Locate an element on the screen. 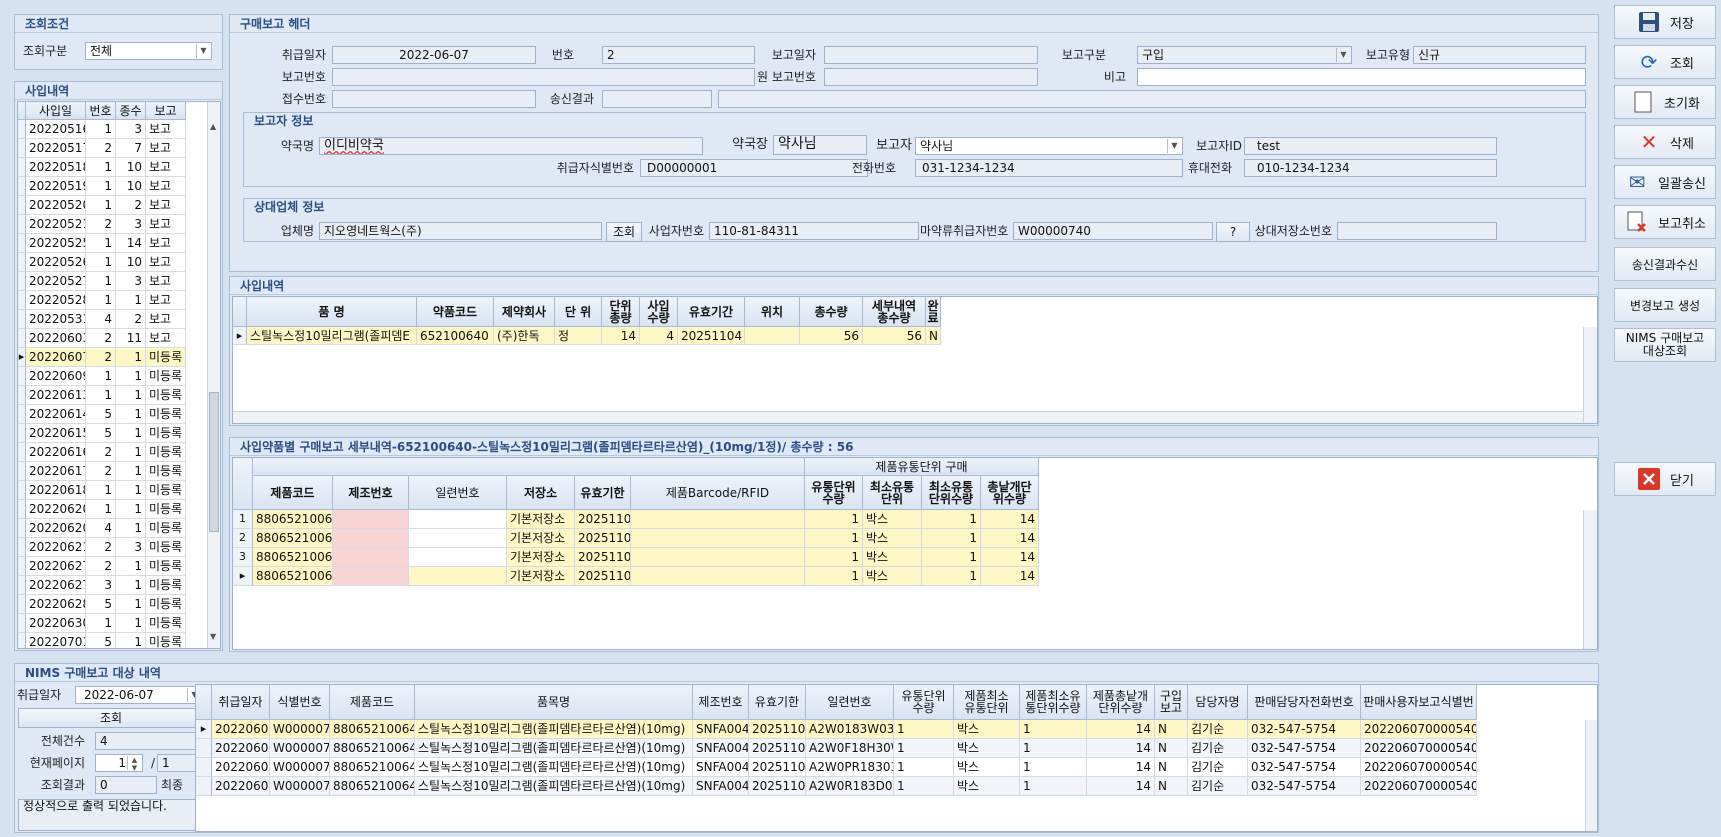 The width and height of the screenshot is (1721, 837). list-cell: 20220627 is located at coordinates (56, 585).